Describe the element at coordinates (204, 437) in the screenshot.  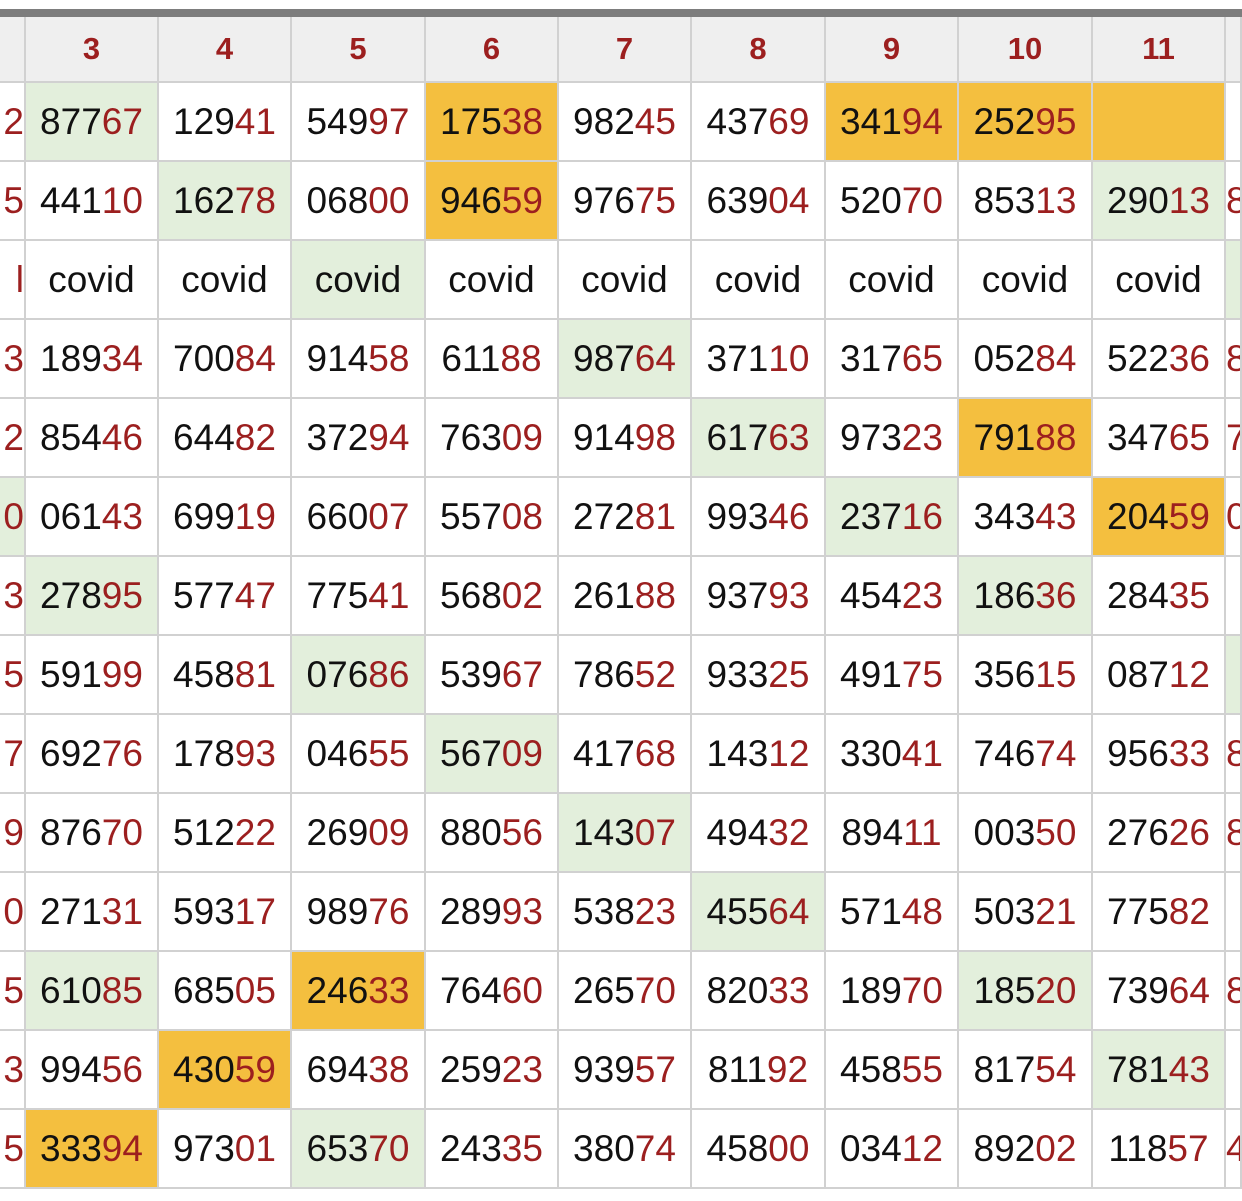
I see `number-prefix: 644` at that location.